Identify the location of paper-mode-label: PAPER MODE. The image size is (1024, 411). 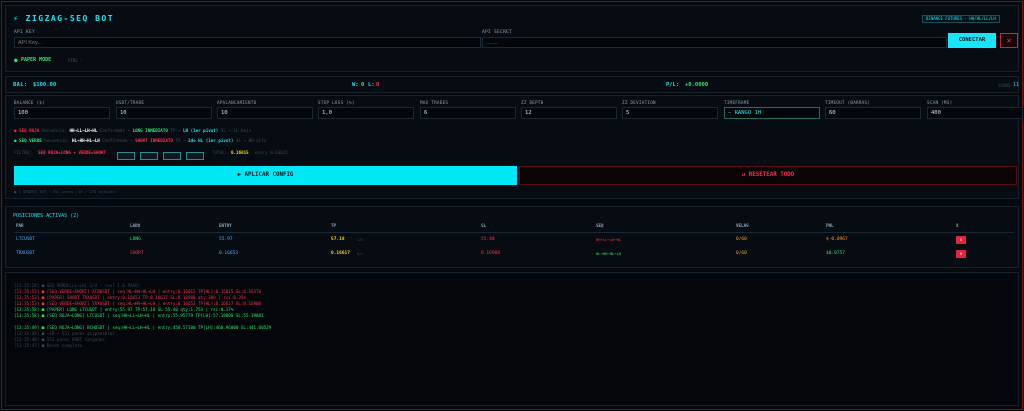
(36, 60).